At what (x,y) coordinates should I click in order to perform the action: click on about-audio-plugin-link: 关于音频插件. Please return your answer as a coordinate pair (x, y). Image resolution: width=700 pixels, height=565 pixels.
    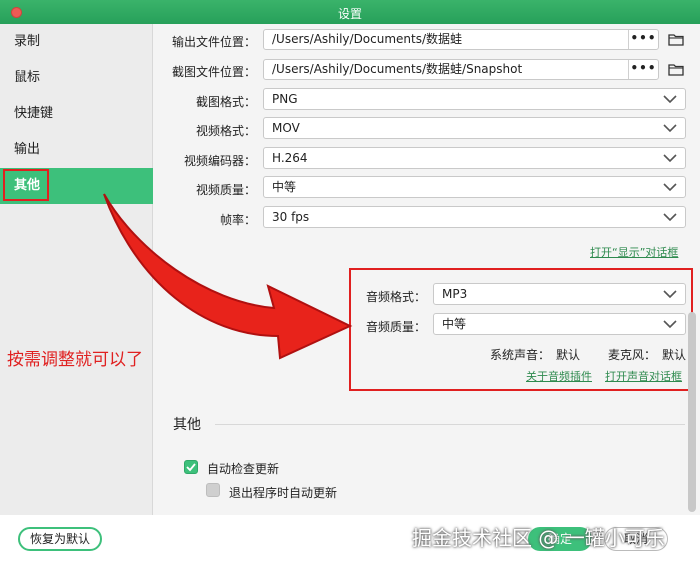
    Looking at the image, I should click on (559, 376).